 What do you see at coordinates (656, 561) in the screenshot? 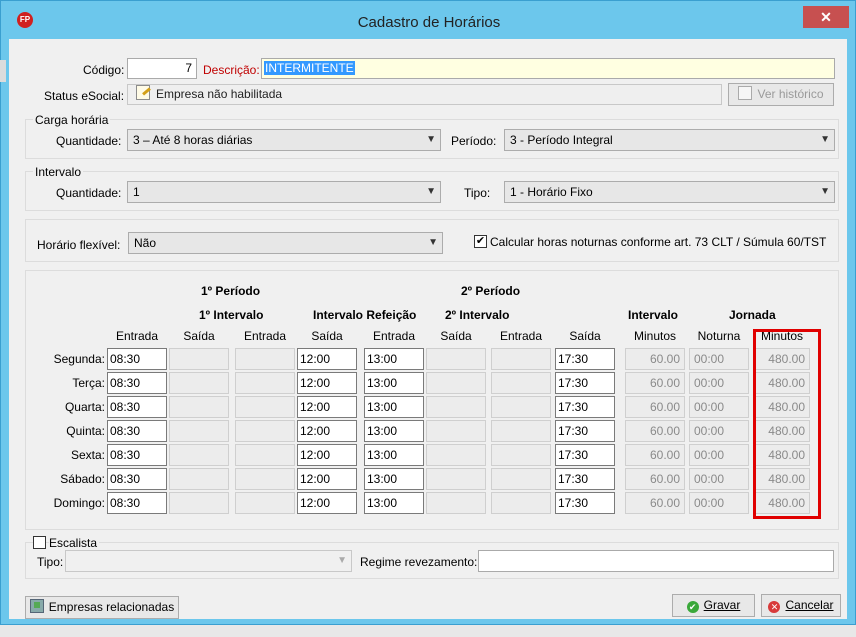
I see `regime-revezamento-field` at bounding box center [656, 561].